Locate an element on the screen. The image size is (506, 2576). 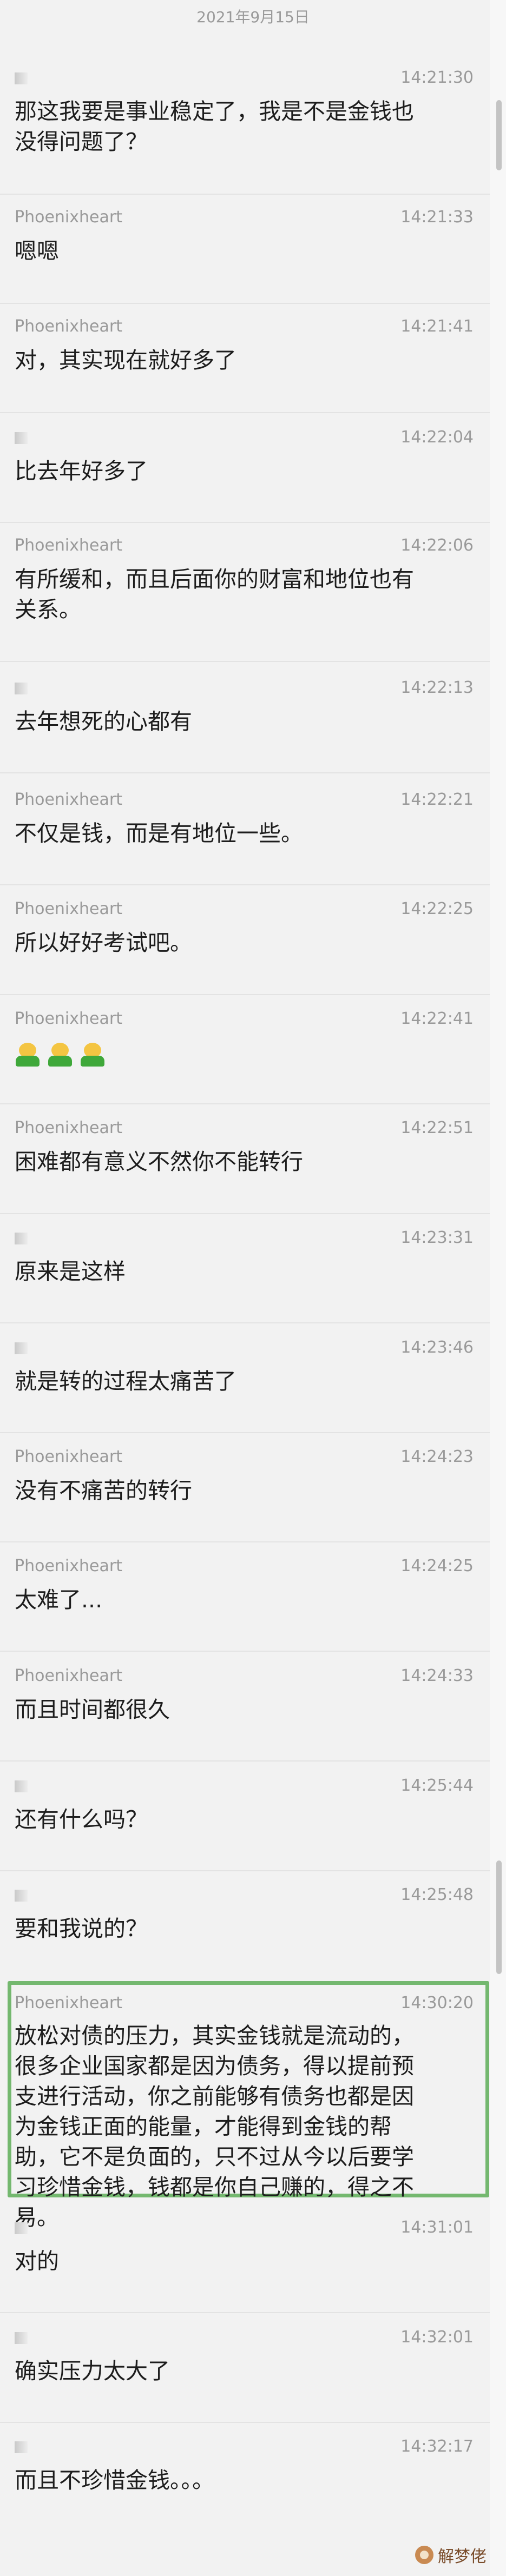
message-text: 嗯嗯 is located at coordinates (37, 251).